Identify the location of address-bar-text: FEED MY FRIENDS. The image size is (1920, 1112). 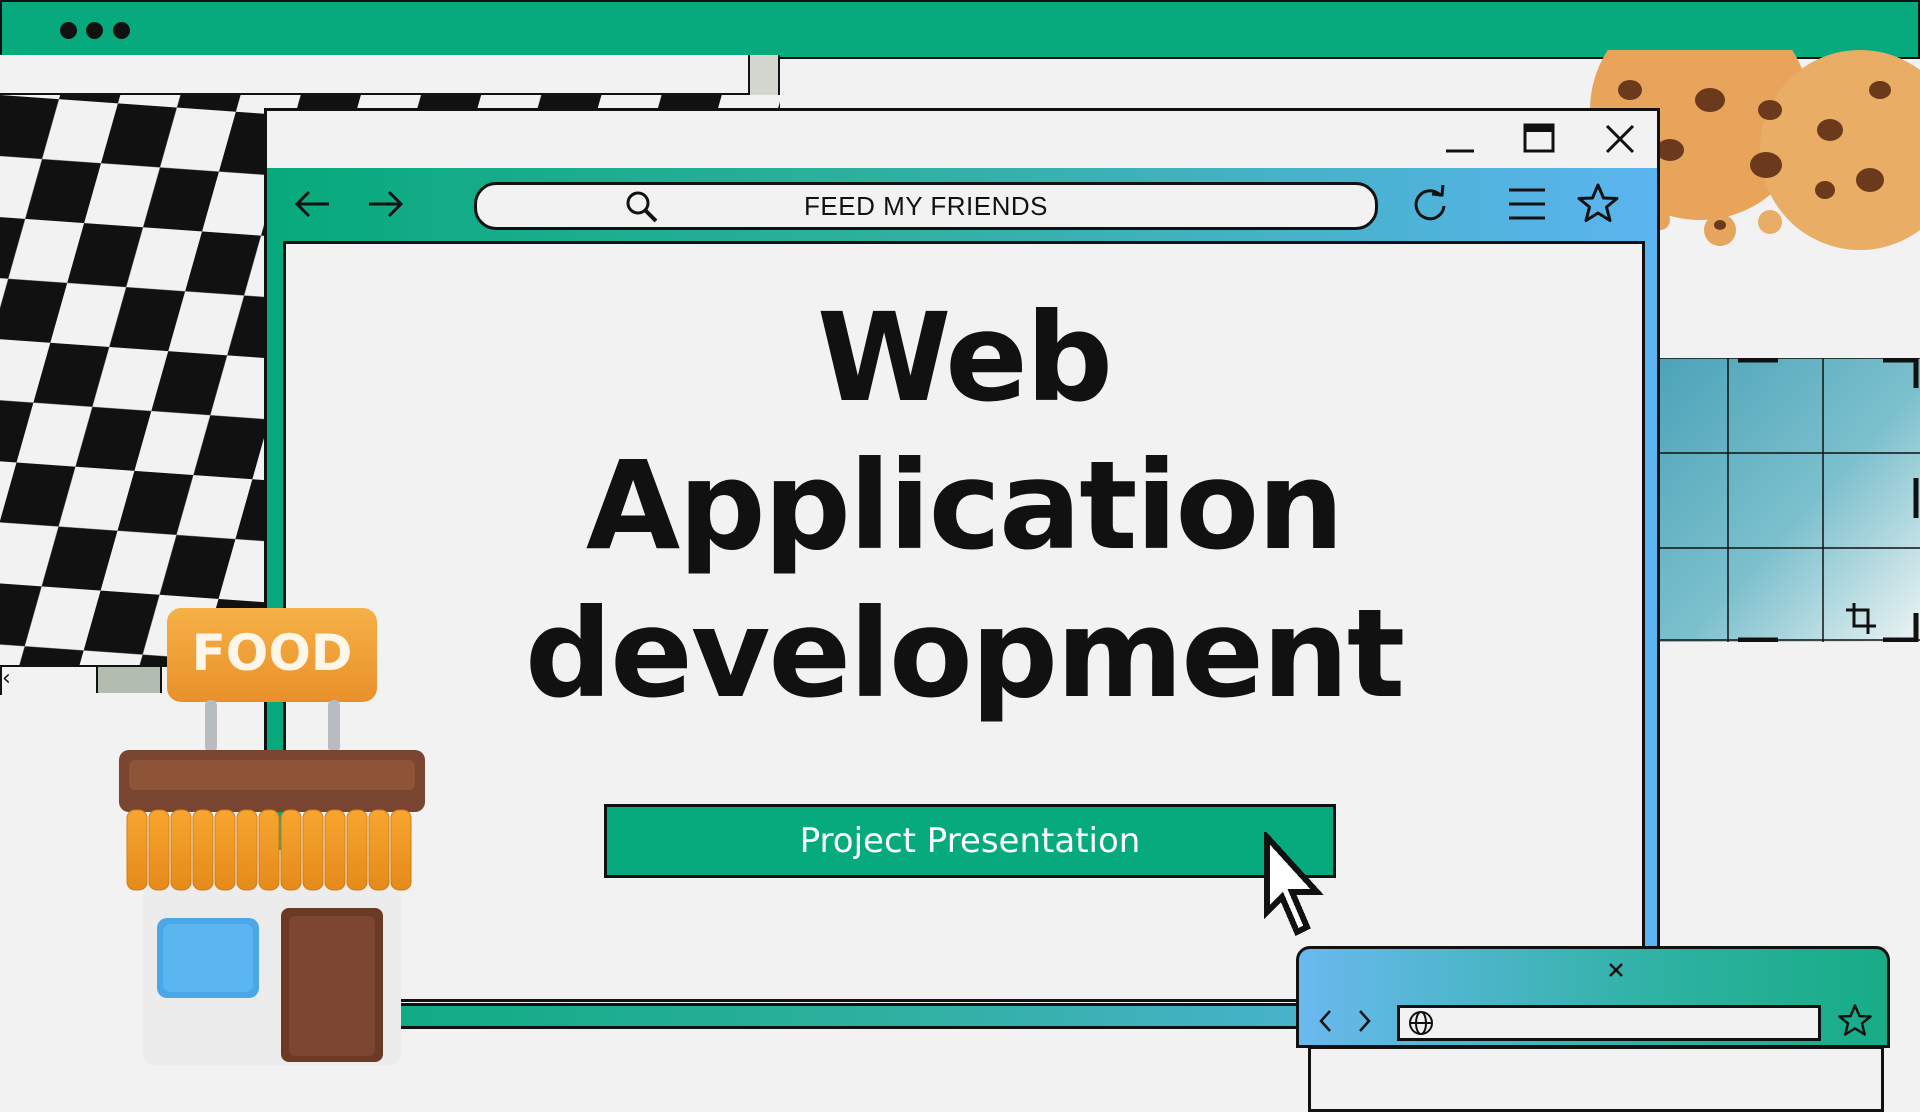
(926, 206).